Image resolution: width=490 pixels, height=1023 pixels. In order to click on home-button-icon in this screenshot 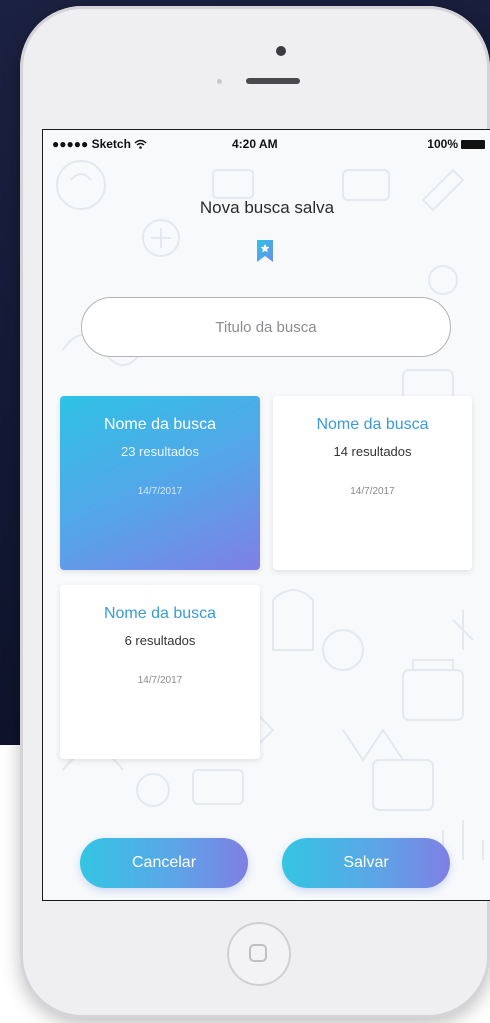, I will do `click(258, 953)`.